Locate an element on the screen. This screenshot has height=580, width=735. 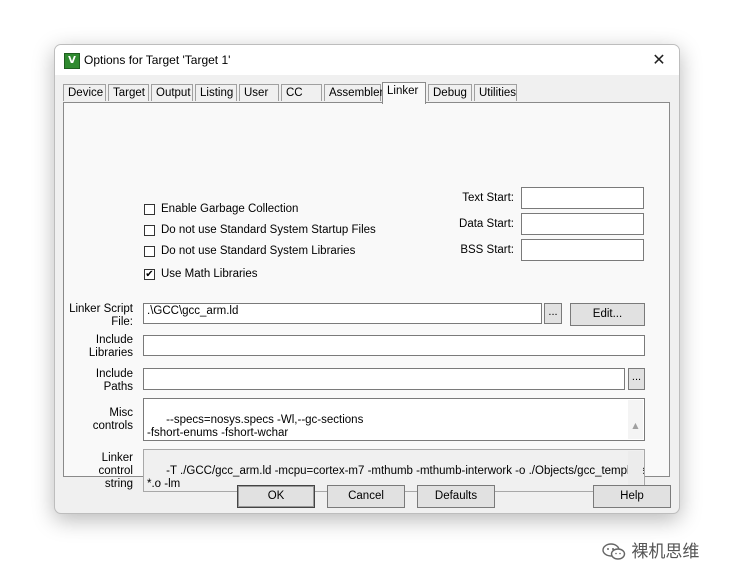
no-stdlib-label: Do not use Standard System Libraries is located at coordinates (258, 251).